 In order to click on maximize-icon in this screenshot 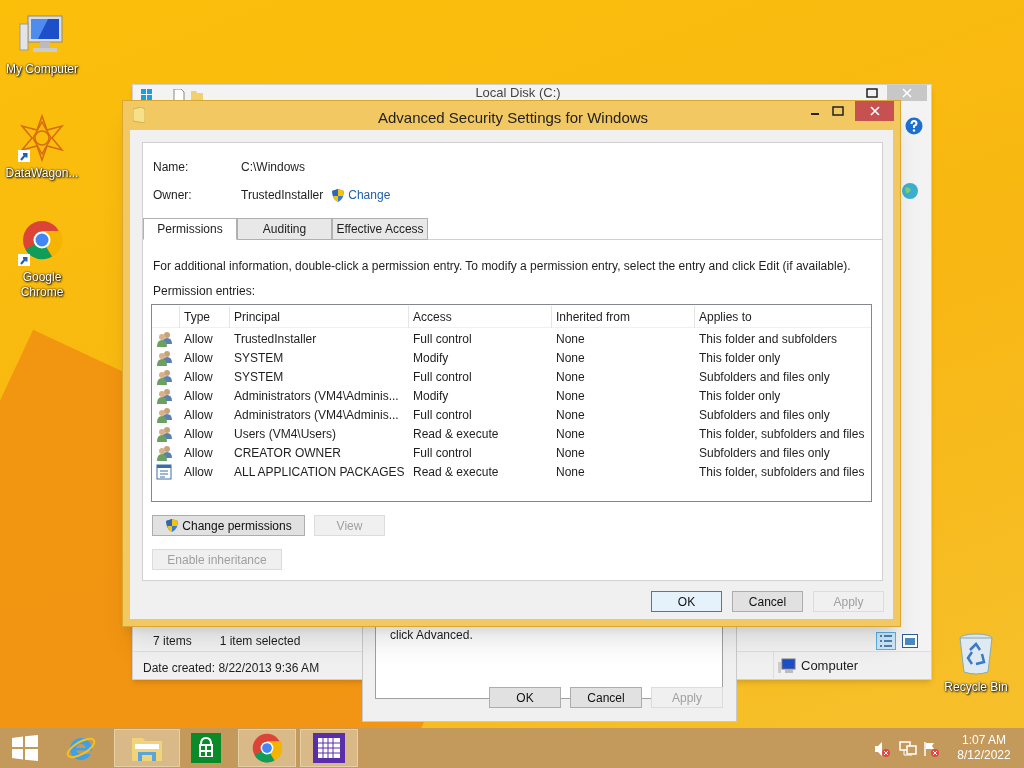, I will do `click(838, 111)`.